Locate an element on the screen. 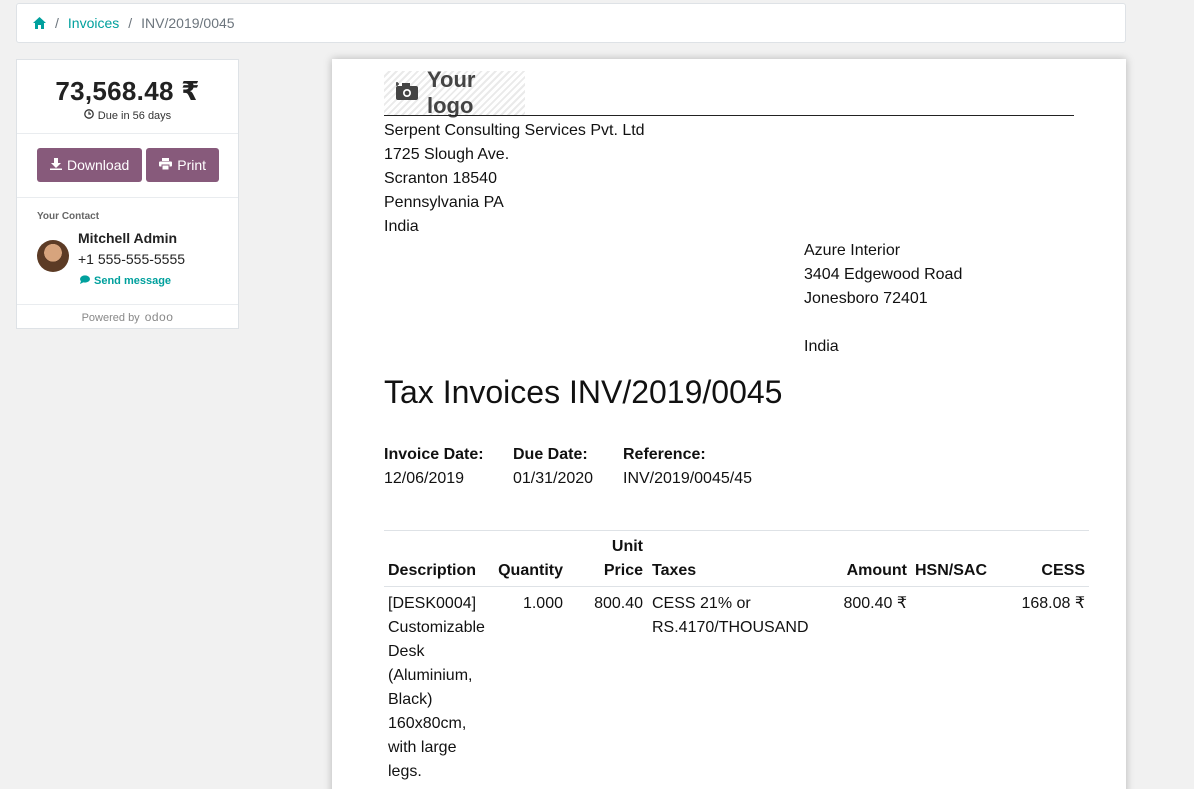 The width and height of the screenshot is (1194, 789). amount-due: 73,568.48 ₹ is located at coordinates (127, 91).